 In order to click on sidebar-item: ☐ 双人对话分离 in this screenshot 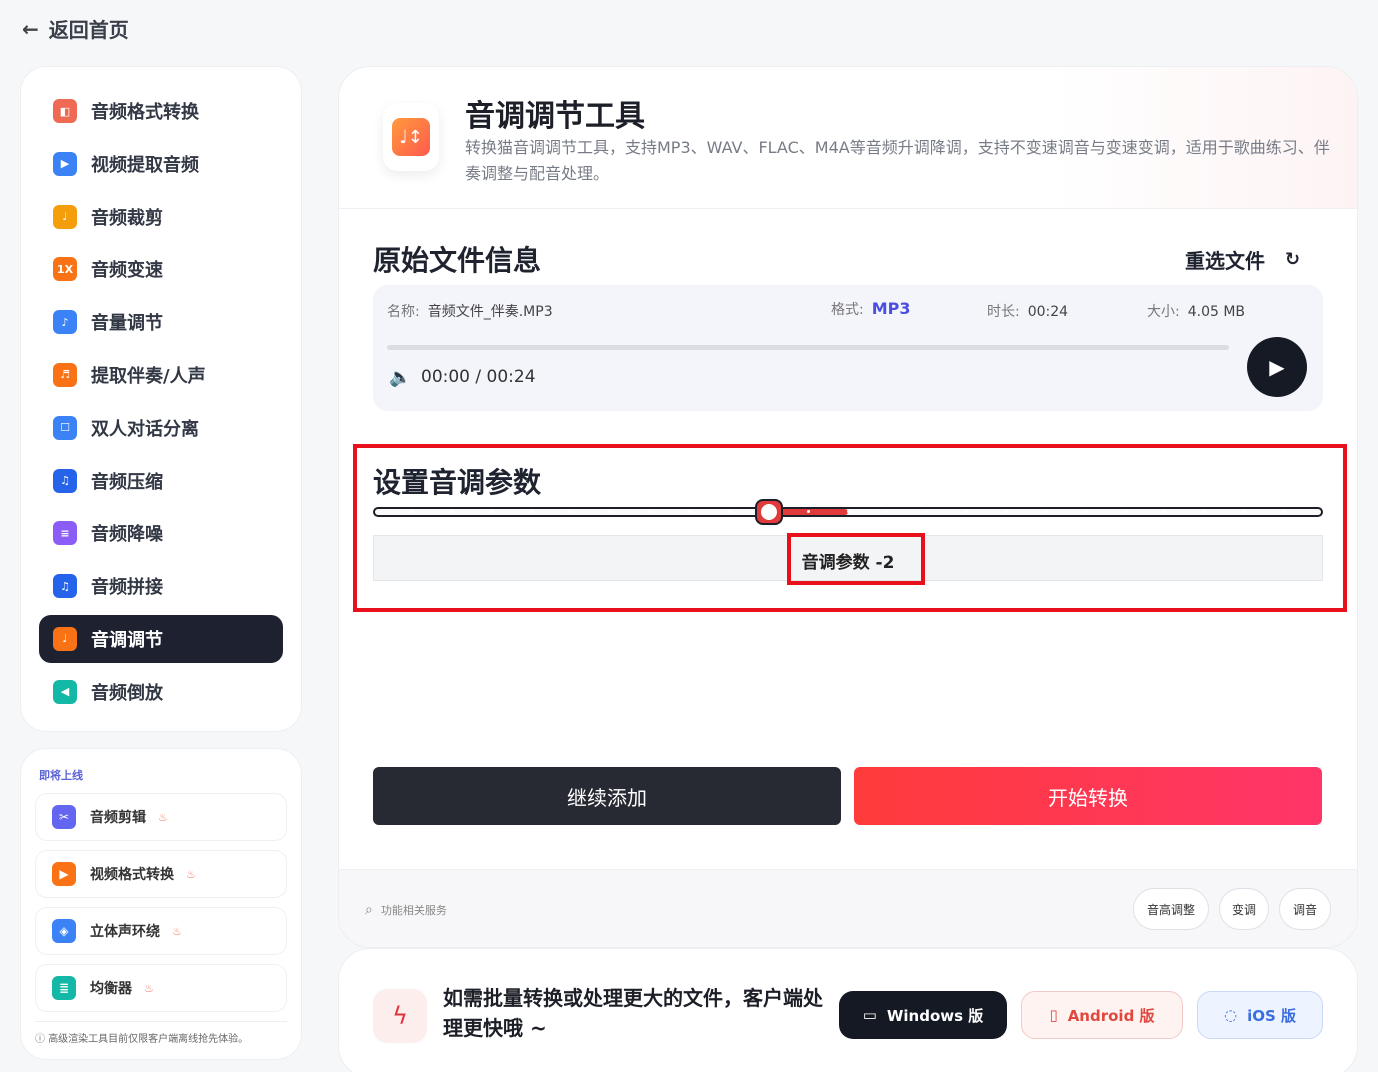, I will do `click(161, 428)`.